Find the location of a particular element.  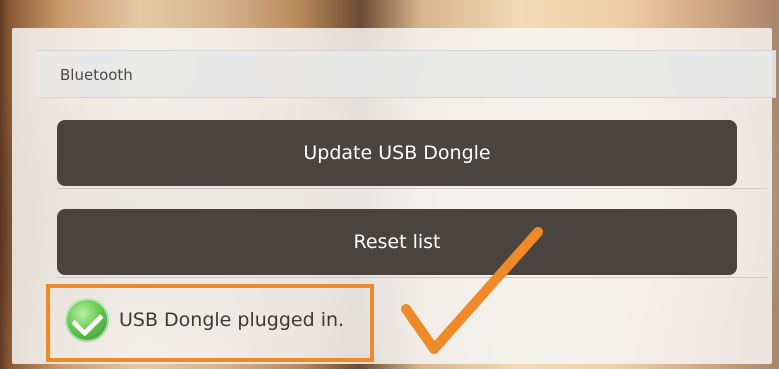

usb-dongle-status: USB Dongle plugged in. is located at coordinates (204, 320).